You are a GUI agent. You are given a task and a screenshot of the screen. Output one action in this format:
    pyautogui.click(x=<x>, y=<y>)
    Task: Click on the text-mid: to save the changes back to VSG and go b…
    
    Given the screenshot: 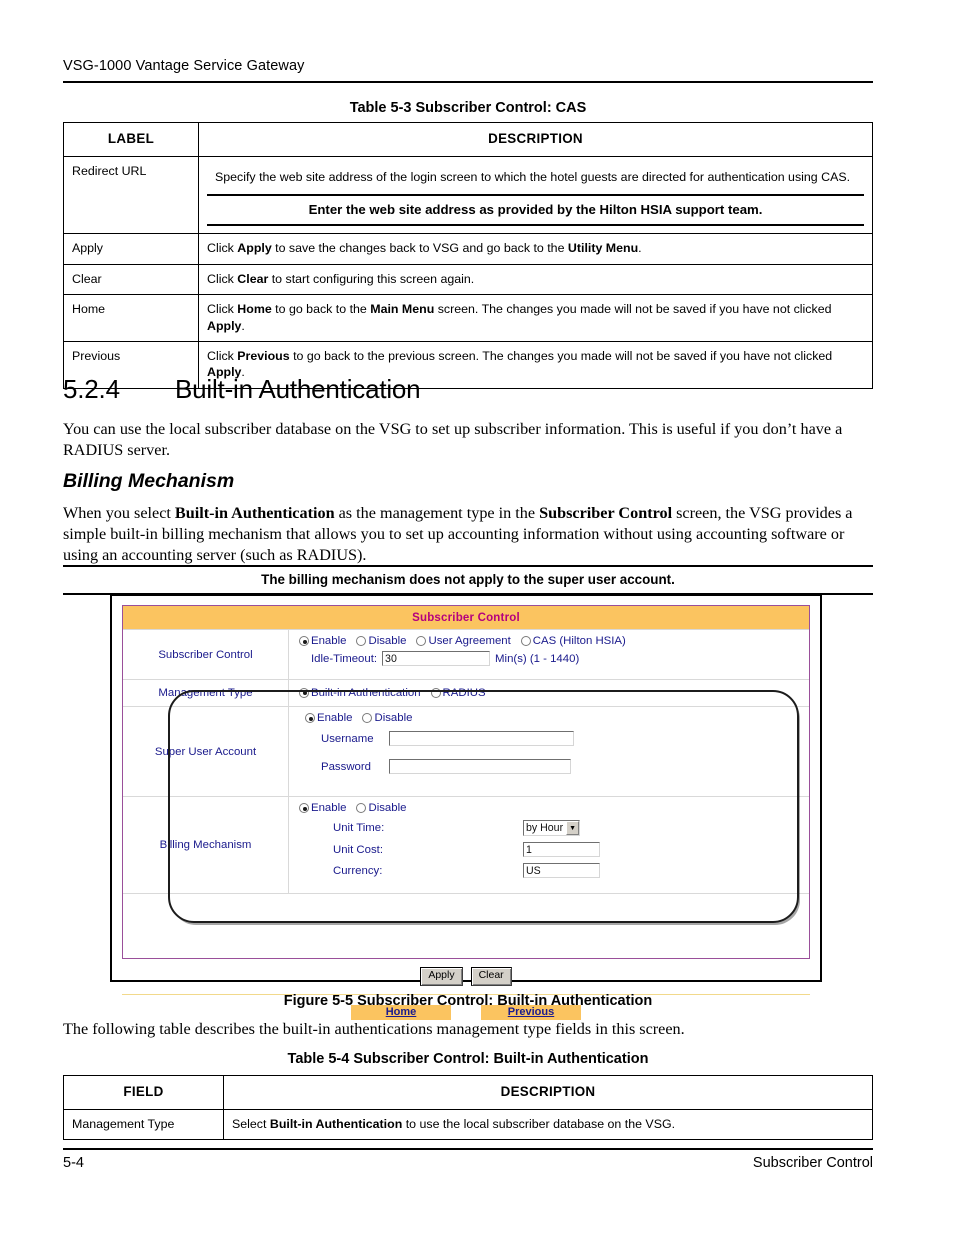 What is the action you would take?
    pyautogui.click(x=419, y=248)
    